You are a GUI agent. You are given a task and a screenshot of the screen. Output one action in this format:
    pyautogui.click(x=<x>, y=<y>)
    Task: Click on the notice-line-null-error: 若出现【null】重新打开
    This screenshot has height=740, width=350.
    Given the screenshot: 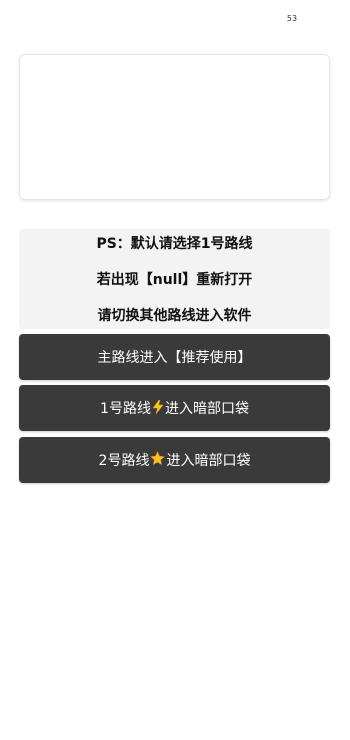 What is the action you would take?
    pyautogui.click(x=174, y=280)
    